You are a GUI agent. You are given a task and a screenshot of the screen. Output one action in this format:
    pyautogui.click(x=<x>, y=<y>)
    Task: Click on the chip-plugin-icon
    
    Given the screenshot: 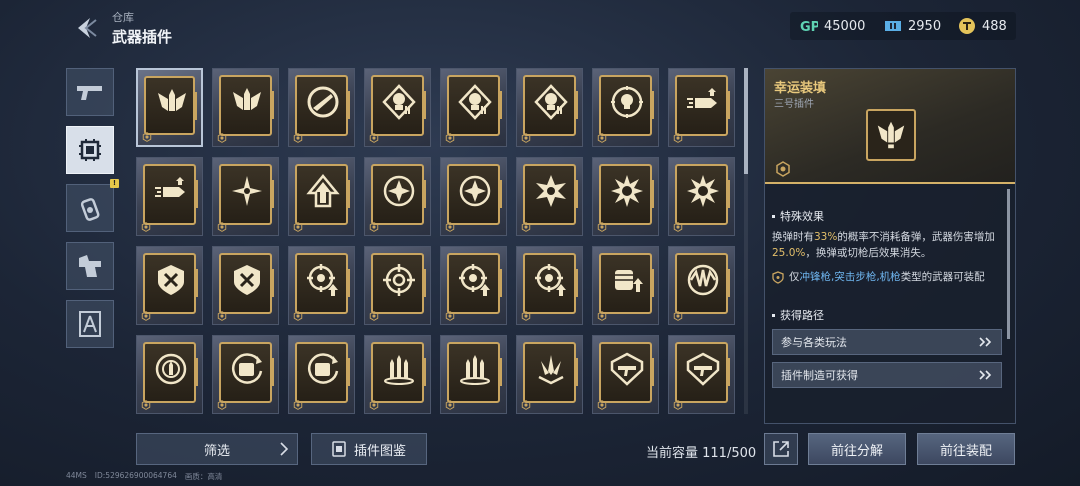 What is the action you would take?
    pyautogui.click(x=90, y=150)
    